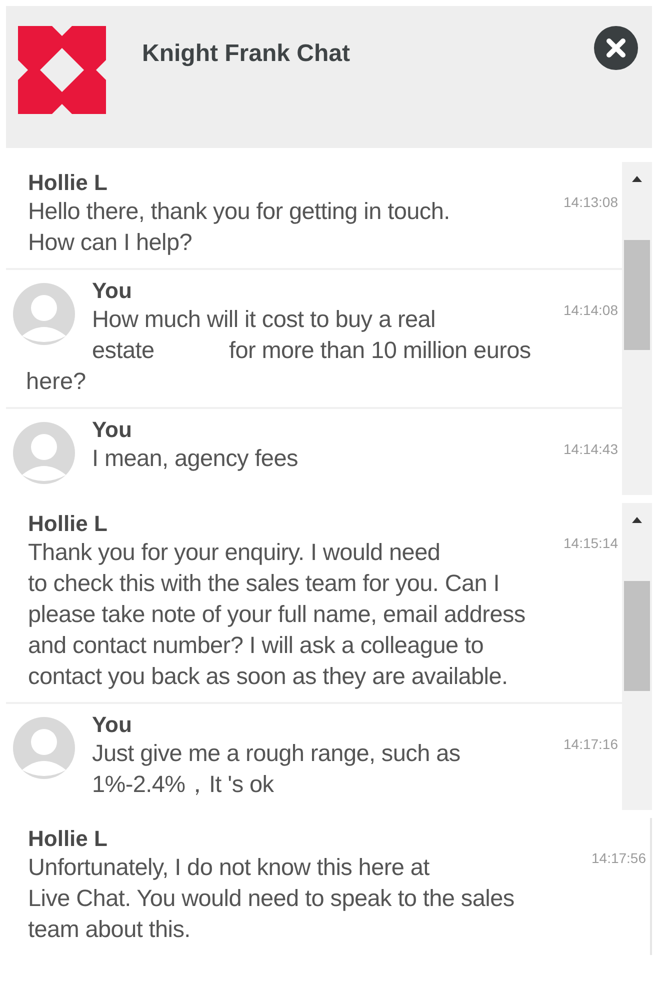 Image resolution: width=660 pixels, height=999 pixels. I want to click on message-text: I mean, agency fees, so click(195, 458).